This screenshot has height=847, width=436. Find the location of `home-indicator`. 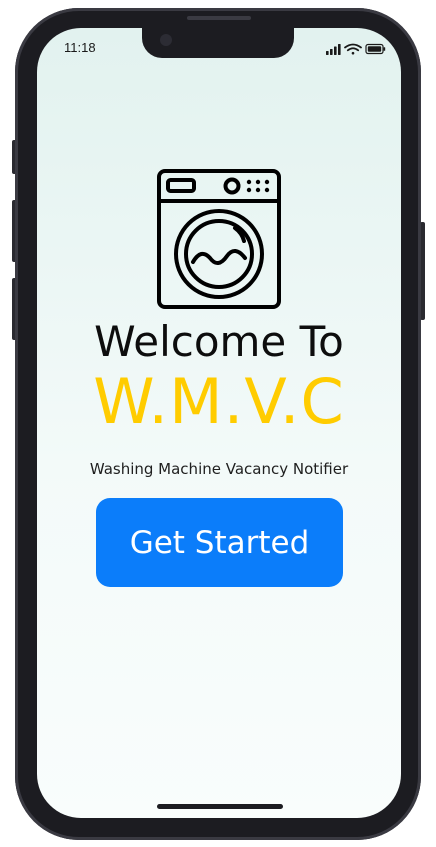

home-indicator is located at coordinates (220, 806).